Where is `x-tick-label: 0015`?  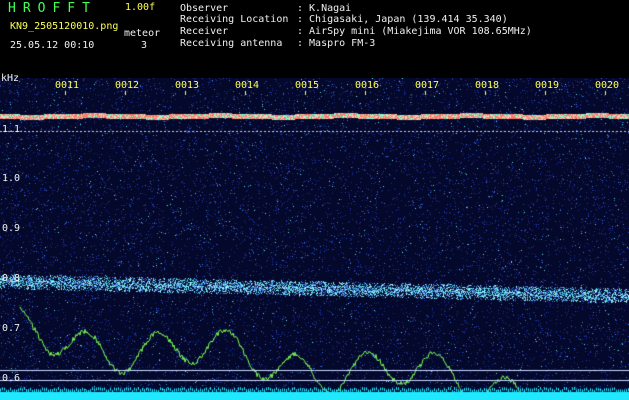
x-tick-label: 0015 is located at coordinates (307, 85).